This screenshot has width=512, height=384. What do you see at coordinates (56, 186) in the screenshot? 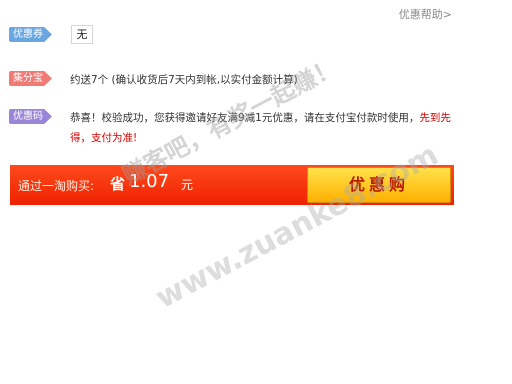
I see `buy-via-label: 通过一淘购买:` at bounding box center [56, 186].